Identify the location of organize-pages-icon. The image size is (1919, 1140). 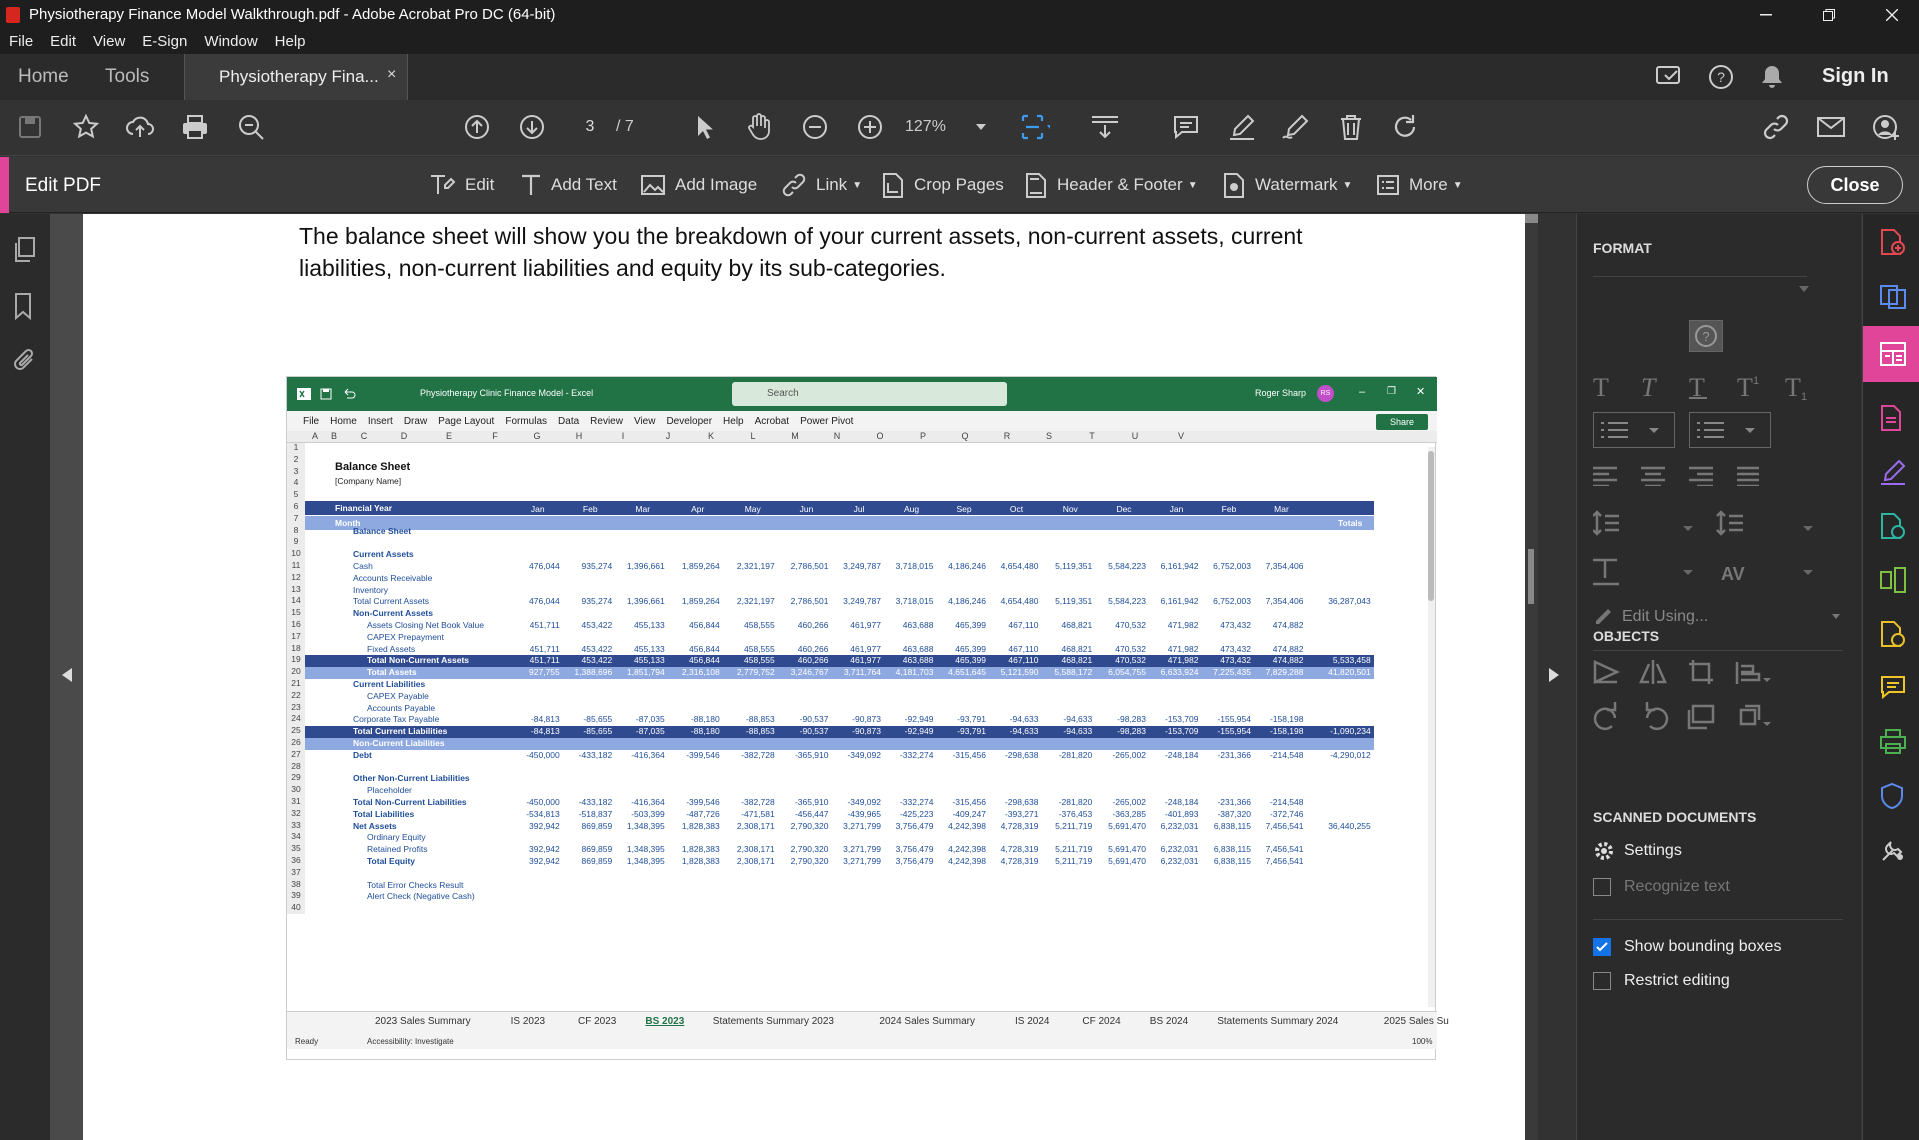
(1892, 579).